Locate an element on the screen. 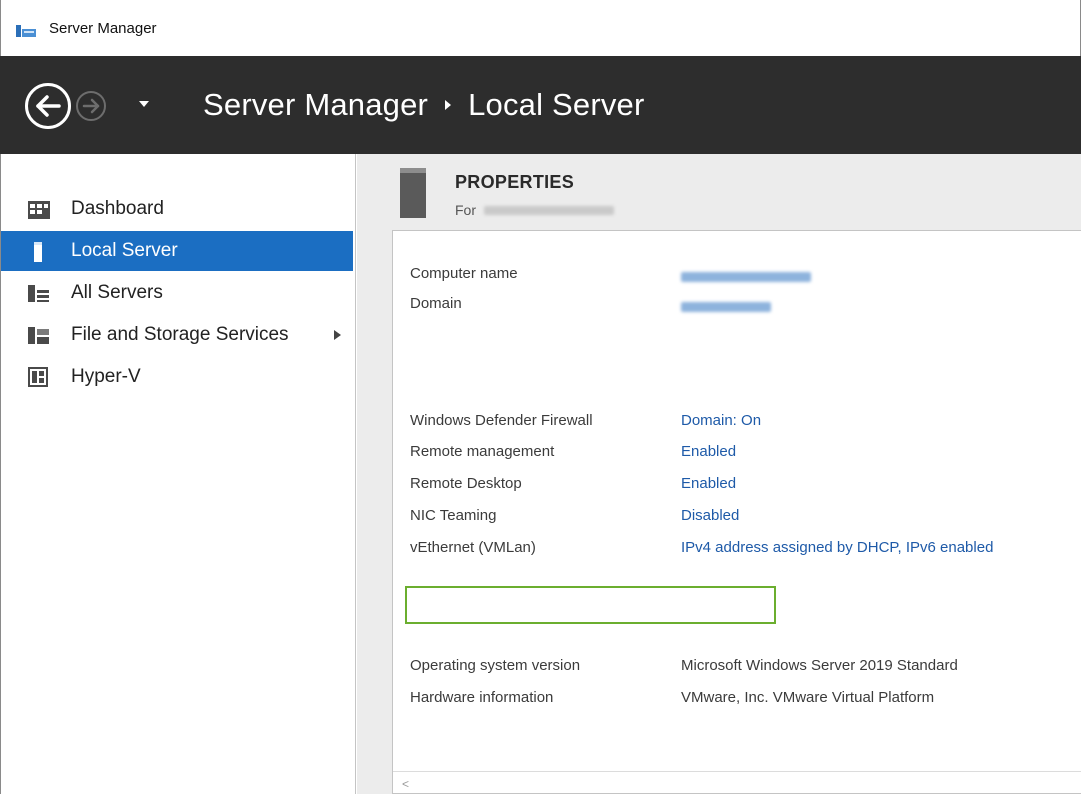 This screenshot has width=1081, height=794. os-version-value: Microsoft Windows Server 2019 Standard is located at coordinates (819, 665).